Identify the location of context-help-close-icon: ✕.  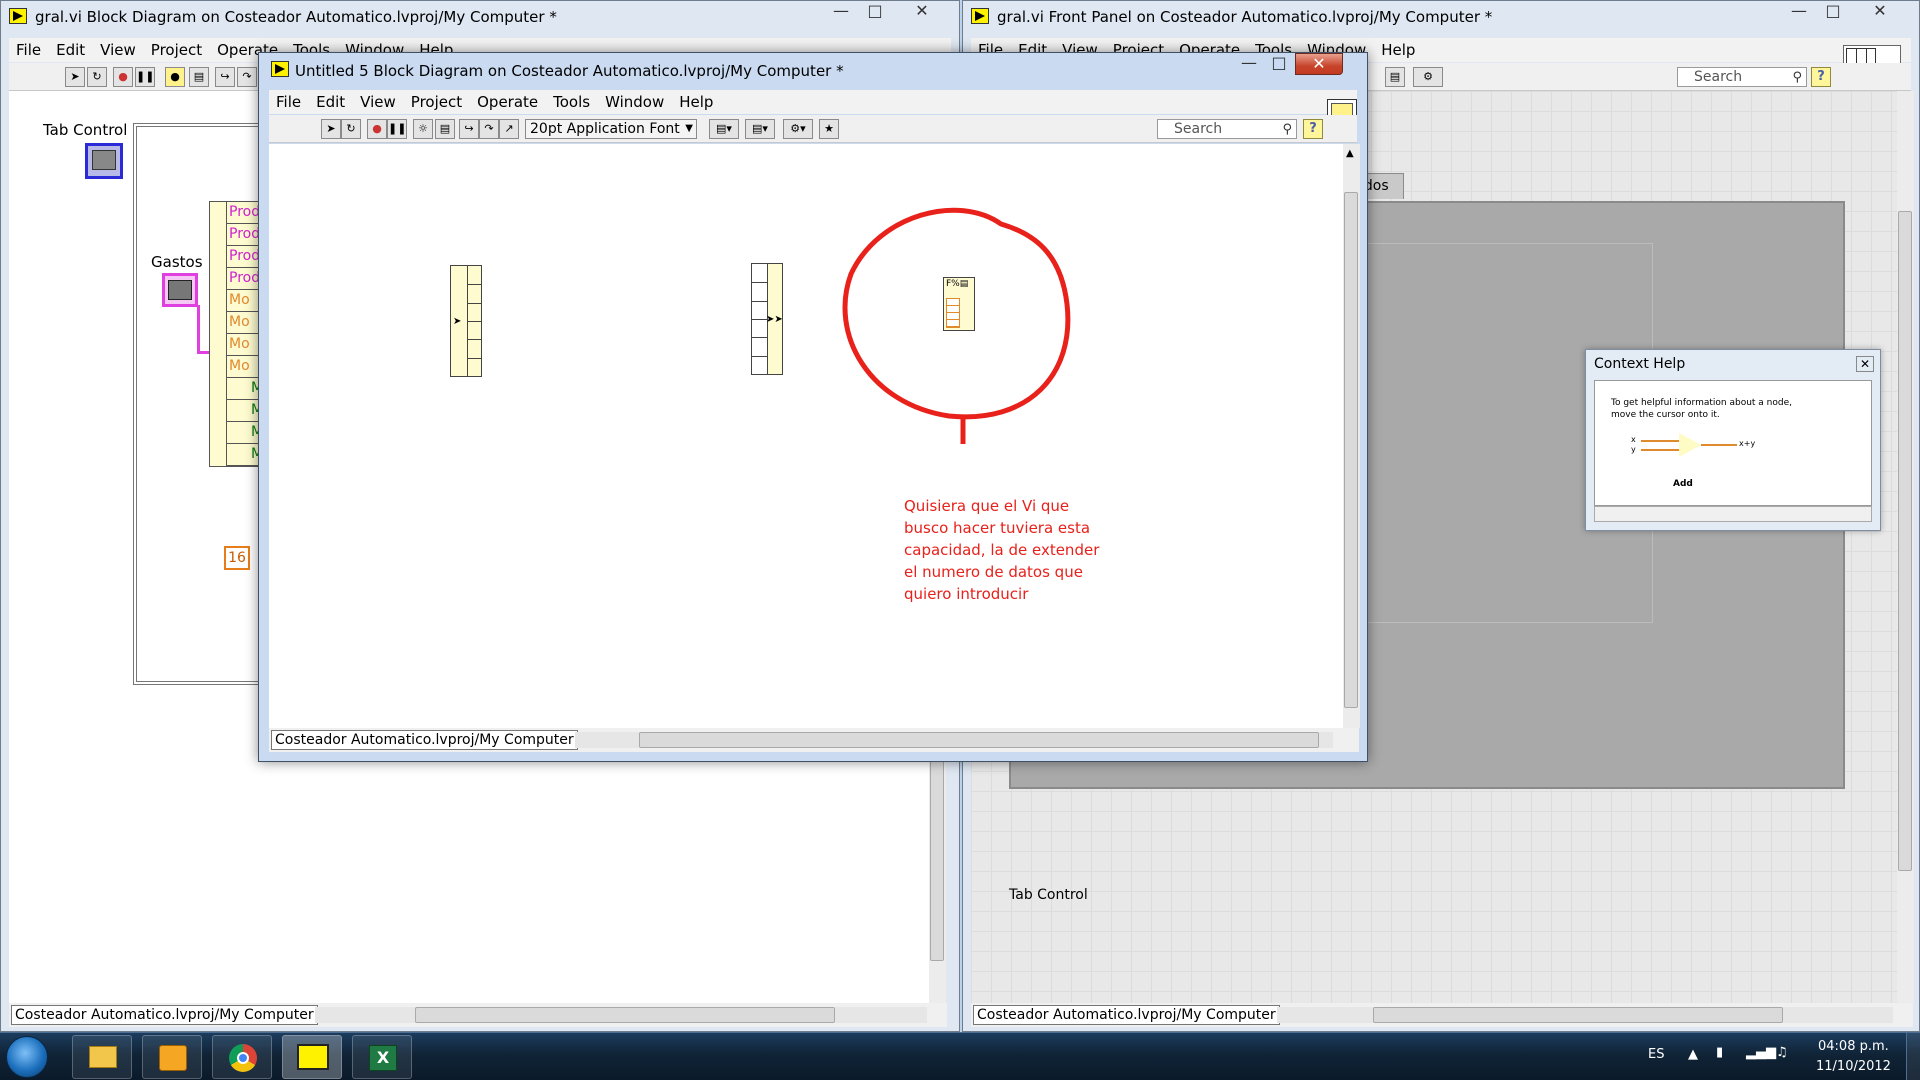
(1865, 364).